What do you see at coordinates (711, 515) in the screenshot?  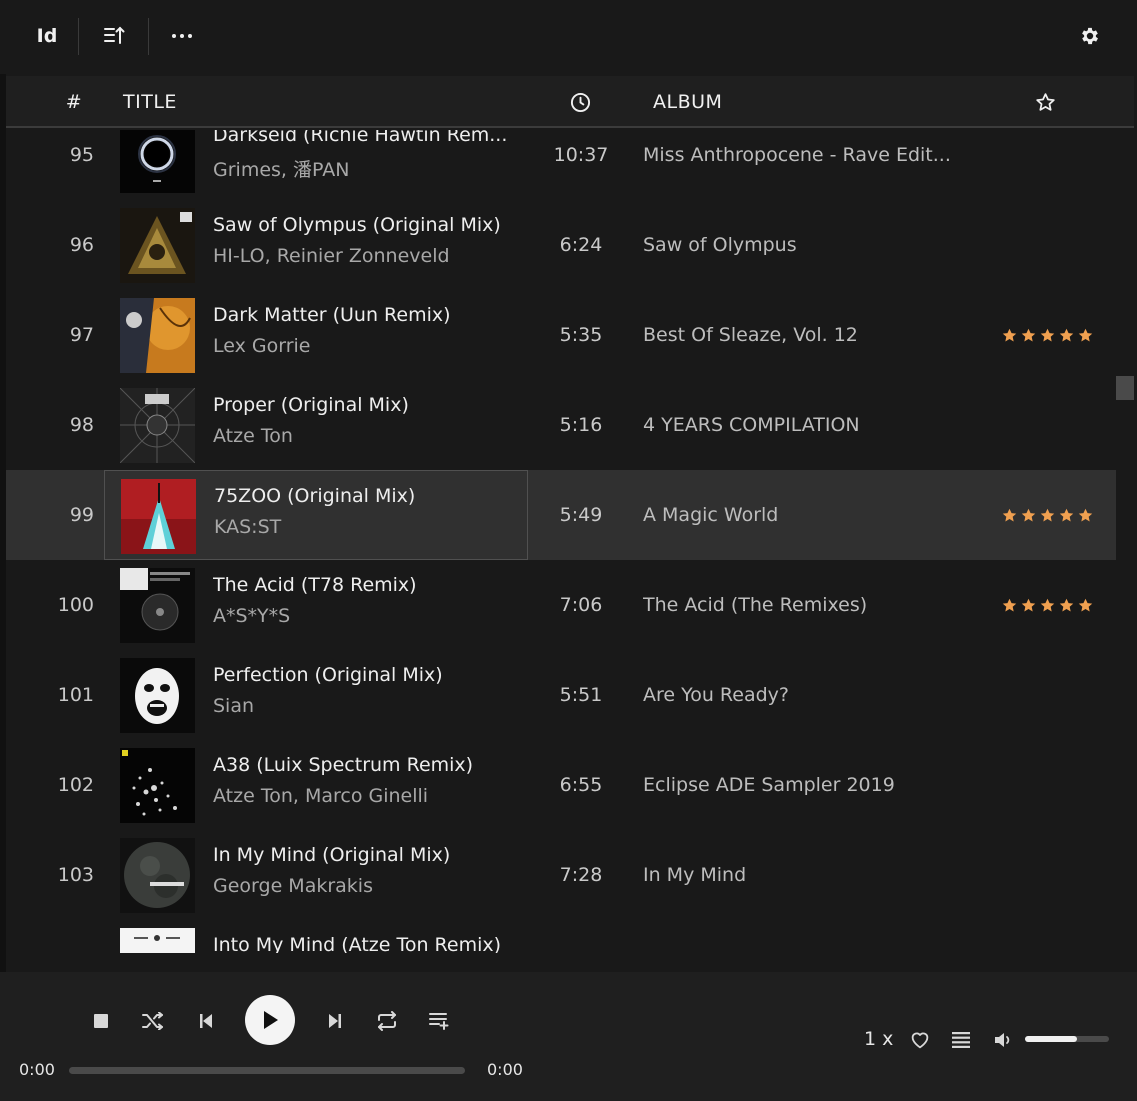 I see `album-label: A Magic World` at bounding box center [711, 515].